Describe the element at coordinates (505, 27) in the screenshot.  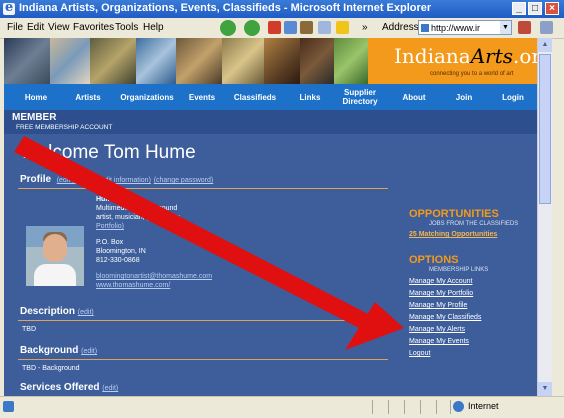
I see `address-dropdown: ▼` at that location.